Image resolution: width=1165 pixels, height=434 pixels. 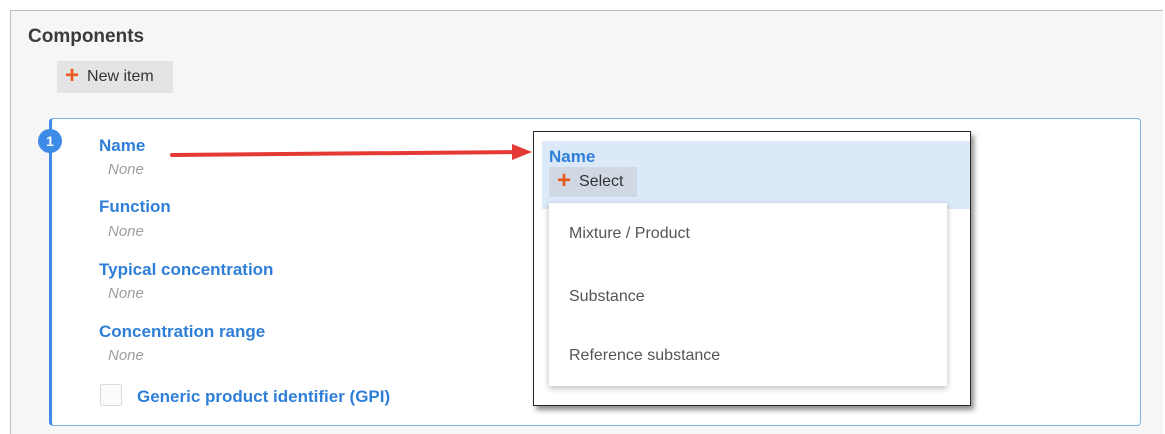 What do you see at coordinates (86, 36) in the screenshot?
I see `section-title: Components` at bounding box center [86, 36].